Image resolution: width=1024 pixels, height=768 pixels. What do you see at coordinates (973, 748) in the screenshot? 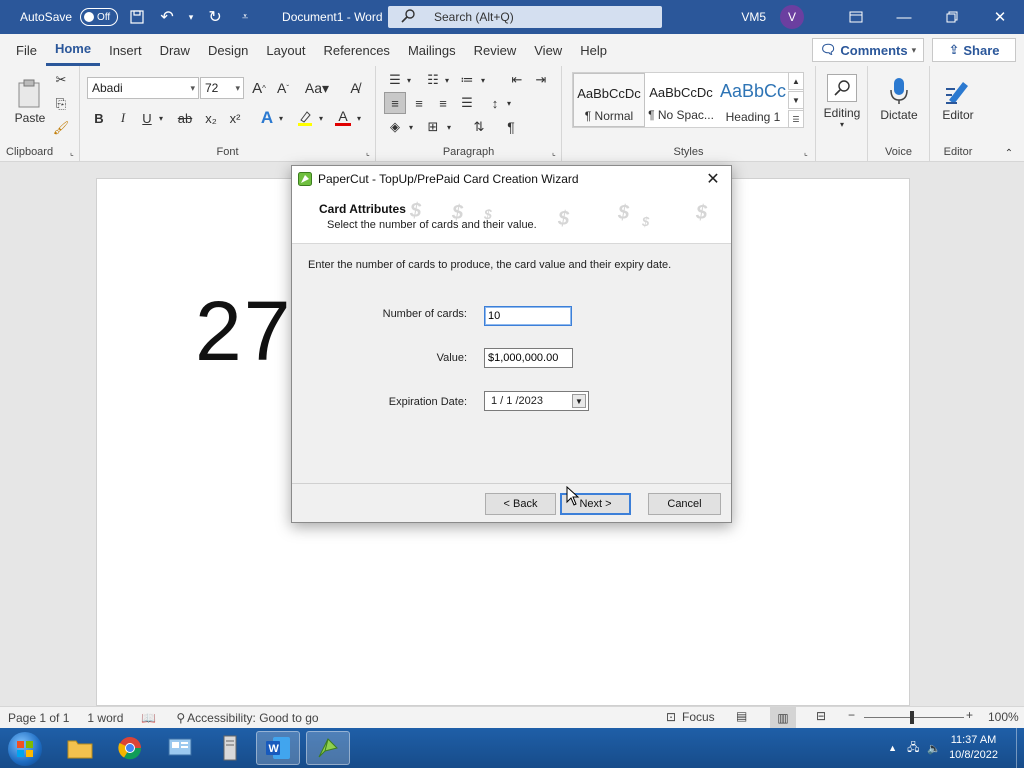
I see `clock: 11:37 AM 10/8/2022` at bounding box center [973, 748].